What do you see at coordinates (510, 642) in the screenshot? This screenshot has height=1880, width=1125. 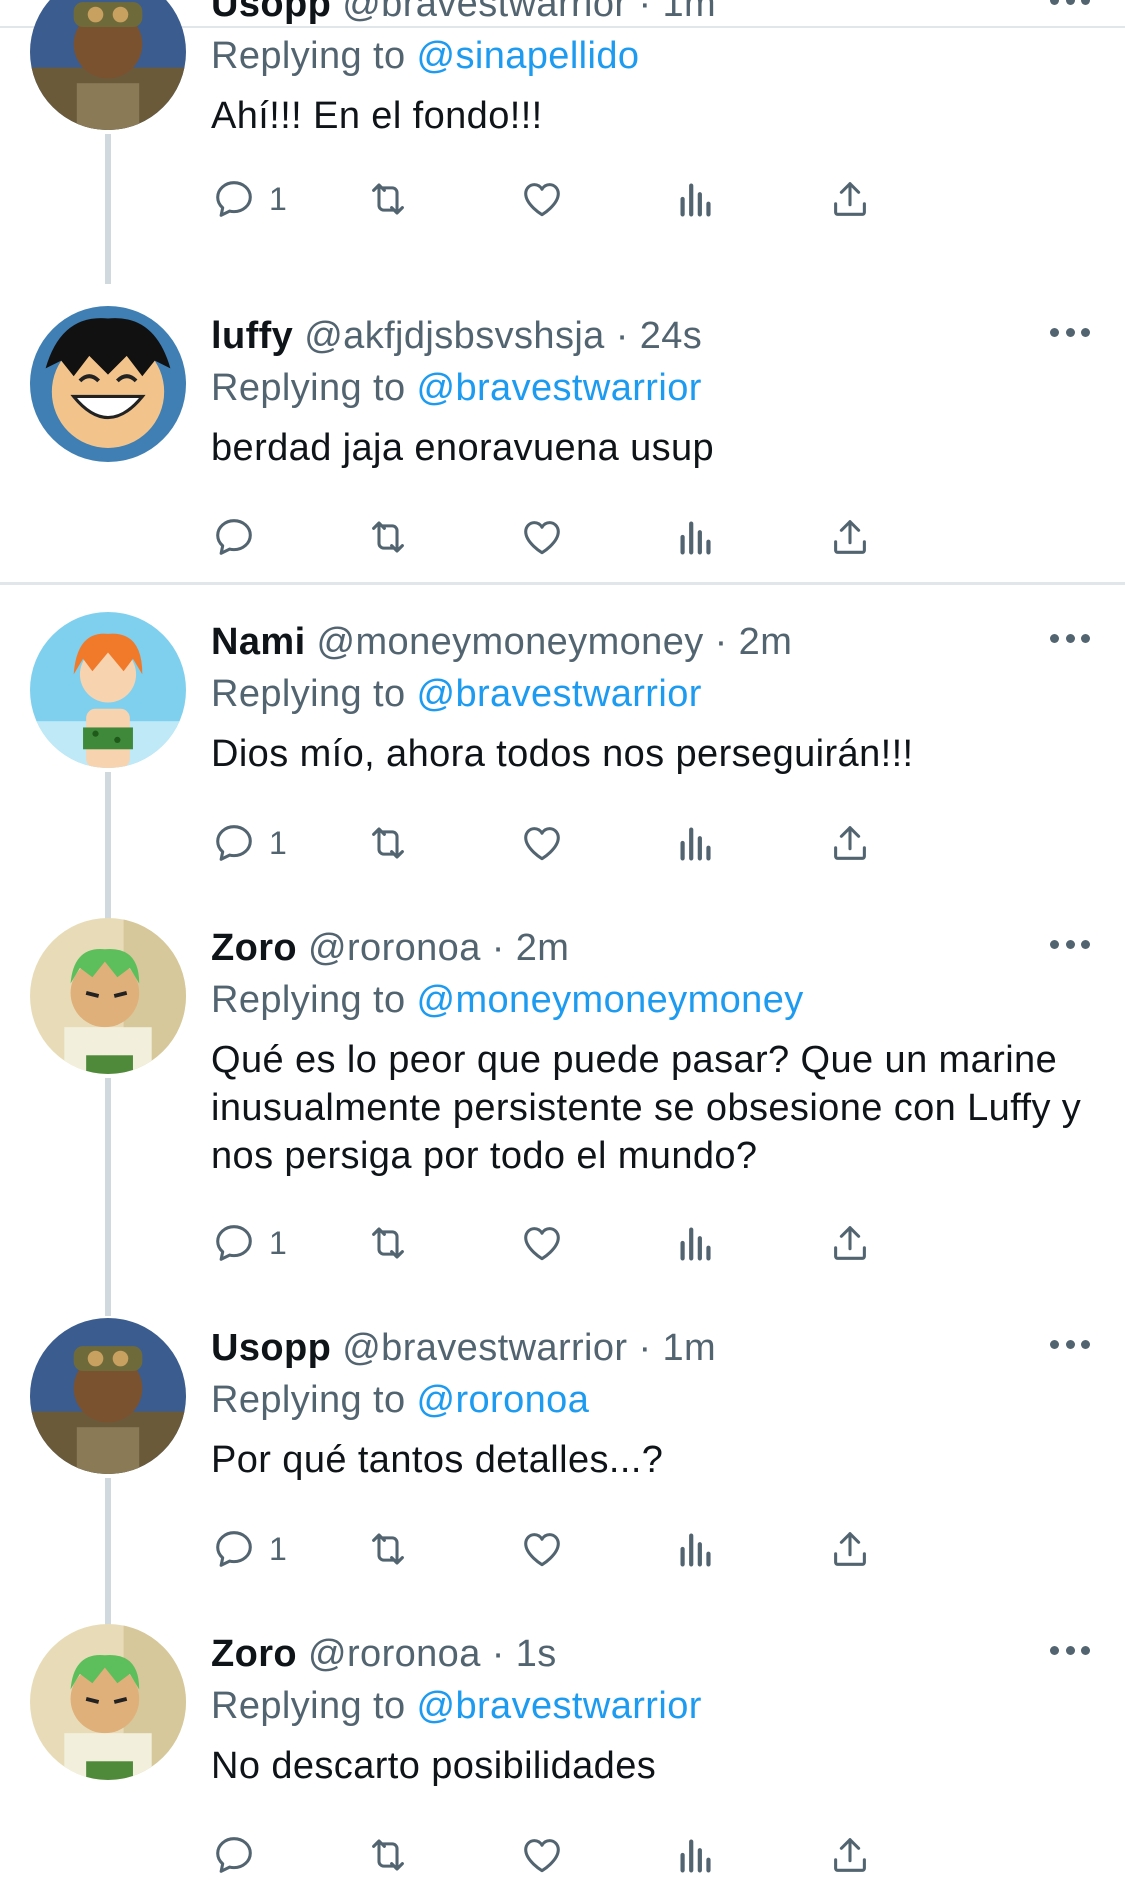 I see `author-handle: @moneymoneymoney` at bounding box center [510, 642].